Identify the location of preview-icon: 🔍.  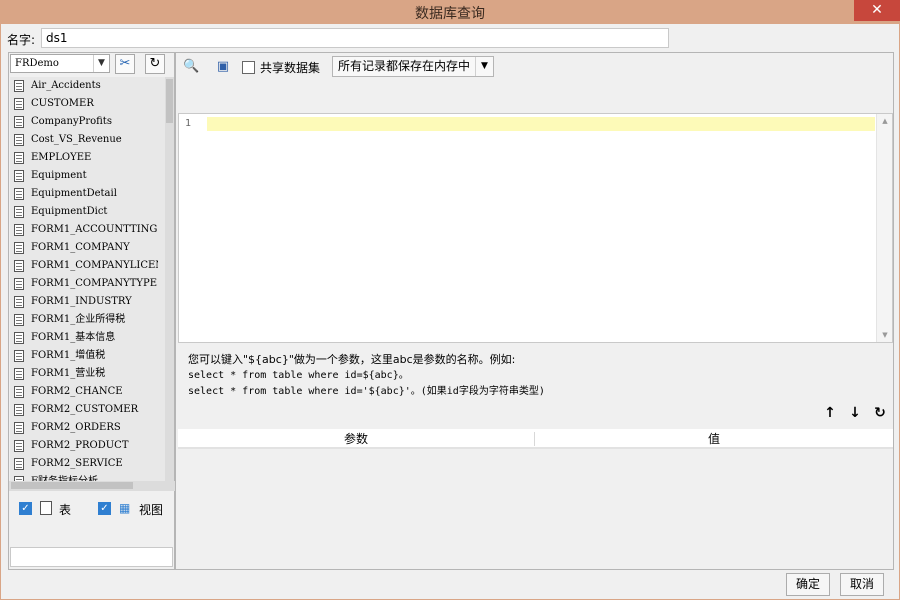
(191, 67).